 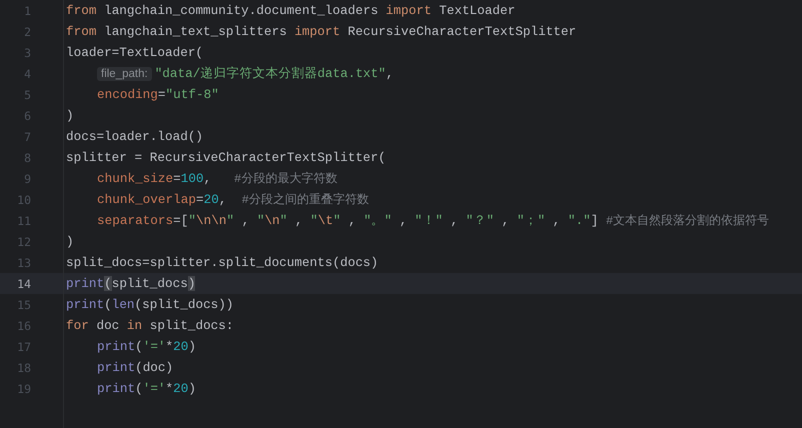 I want to click on string-literal: "utf-8", so click(x=192, y=94).